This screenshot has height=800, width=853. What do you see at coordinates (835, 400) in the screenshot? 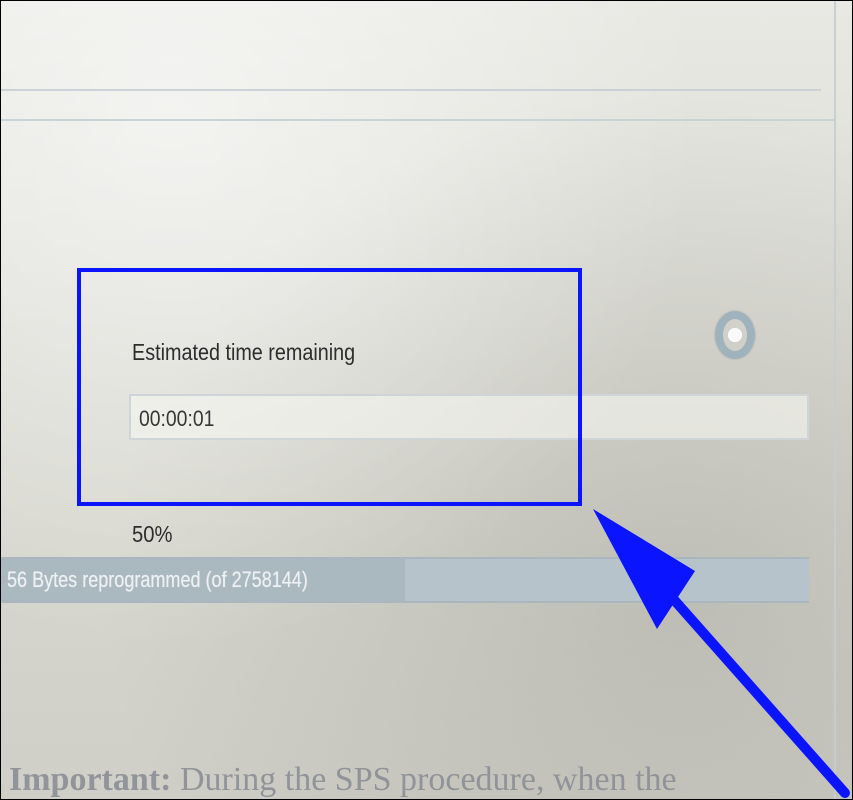
I see `window-edge` at bounding box center [835, 400].